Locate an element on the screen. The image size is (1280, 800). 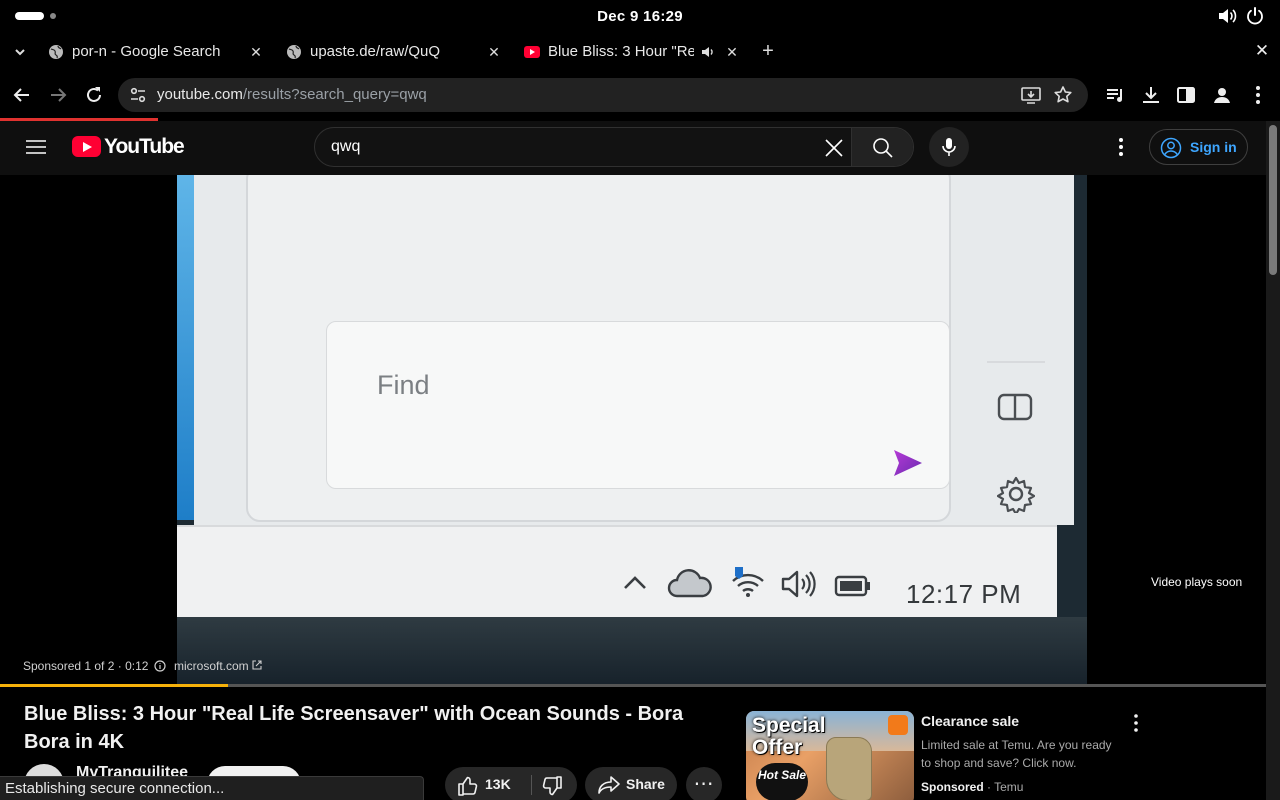
ad-sponsored-info: Sponsored 1 of 2 · 0:12 is located at coordinates (97, 666).